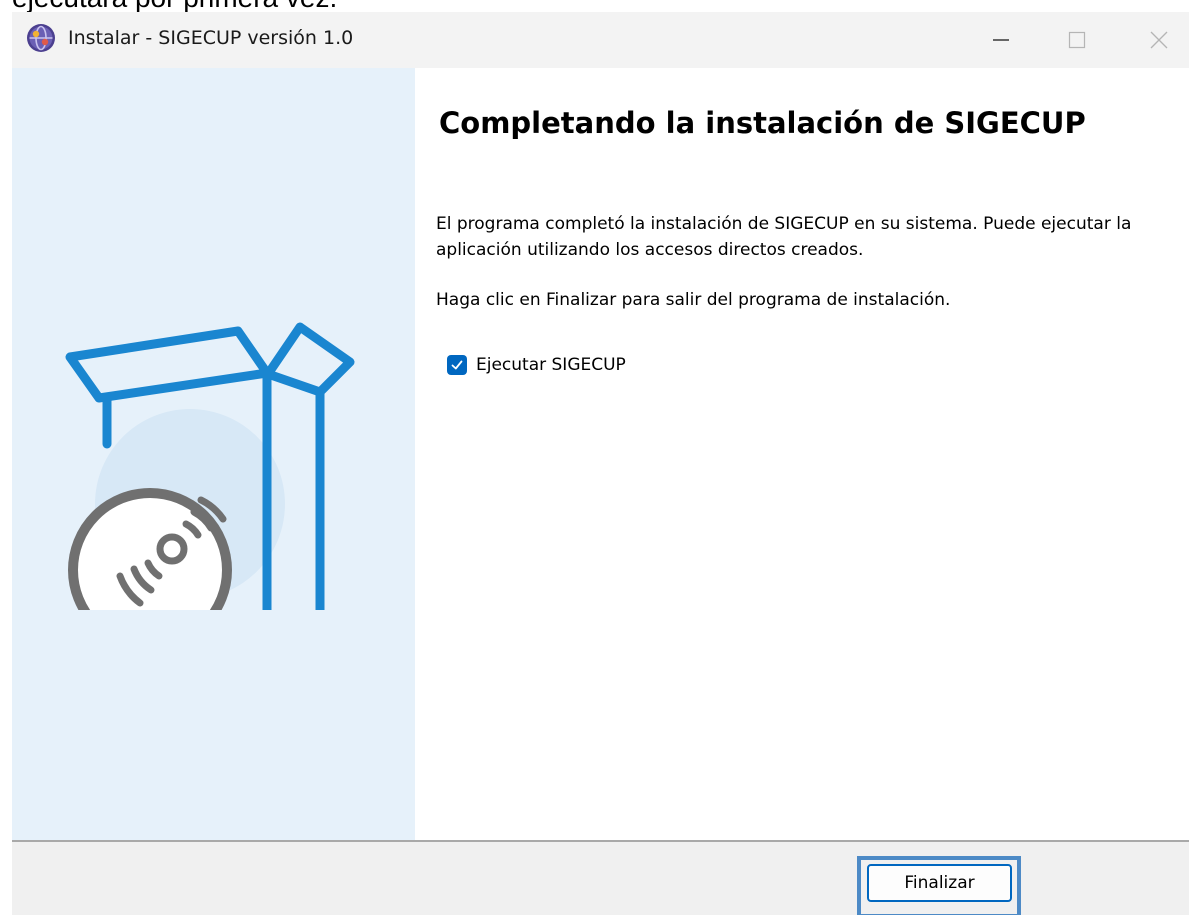 The height and width of the screenshot is (915, 1189). I want to click on checkmark-icon, so click(457, 365).